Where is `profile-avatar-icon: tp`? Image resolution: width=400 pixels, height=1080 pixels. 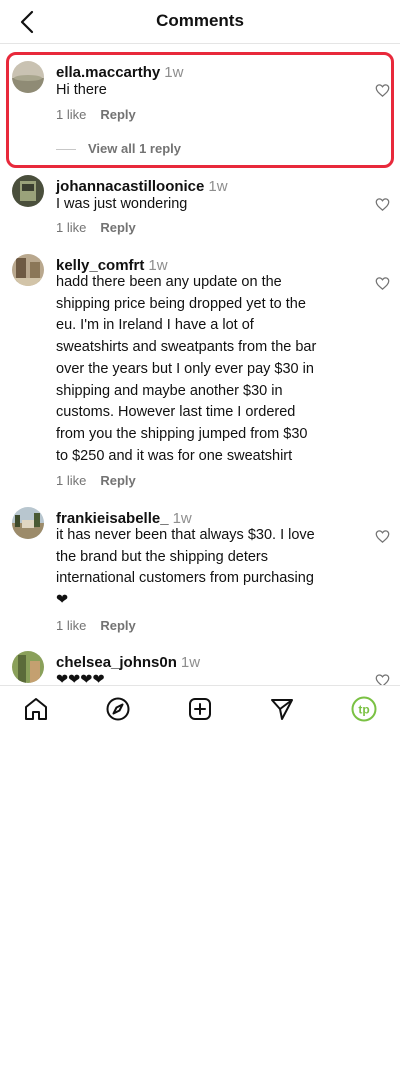 profile-avatar-icon: tp is located at coordinates (364, 709).